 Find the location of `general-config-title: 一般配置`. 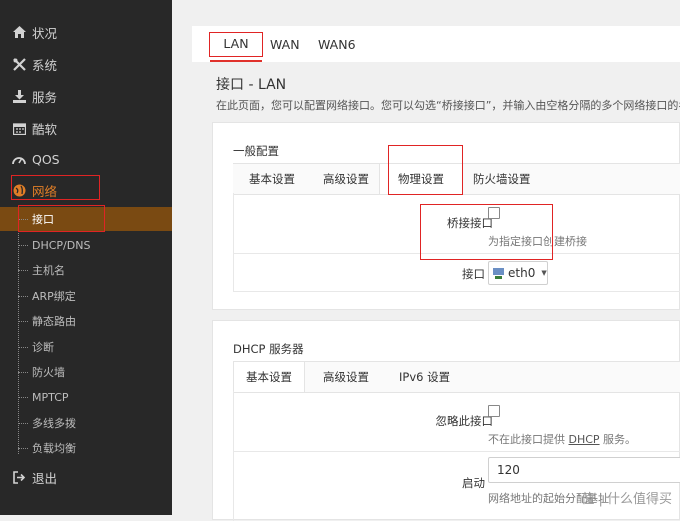

general-config-title: 一般配置 is located at coordinates (256, 151).